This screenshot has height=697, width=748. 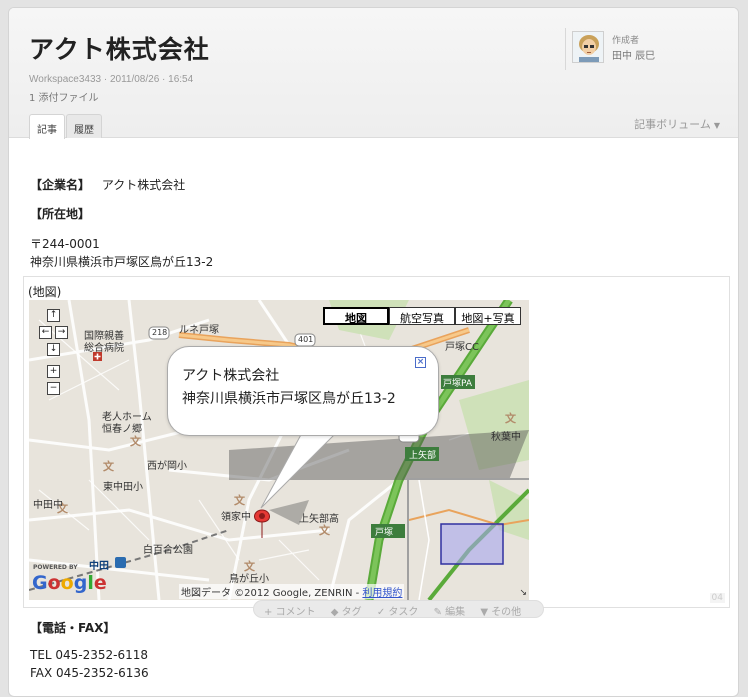 I want to click on article-toolbar: + コメント ◆ タグ ✓ タスク ✎ 編集 ▼ その他, so click(x=399, y=609).